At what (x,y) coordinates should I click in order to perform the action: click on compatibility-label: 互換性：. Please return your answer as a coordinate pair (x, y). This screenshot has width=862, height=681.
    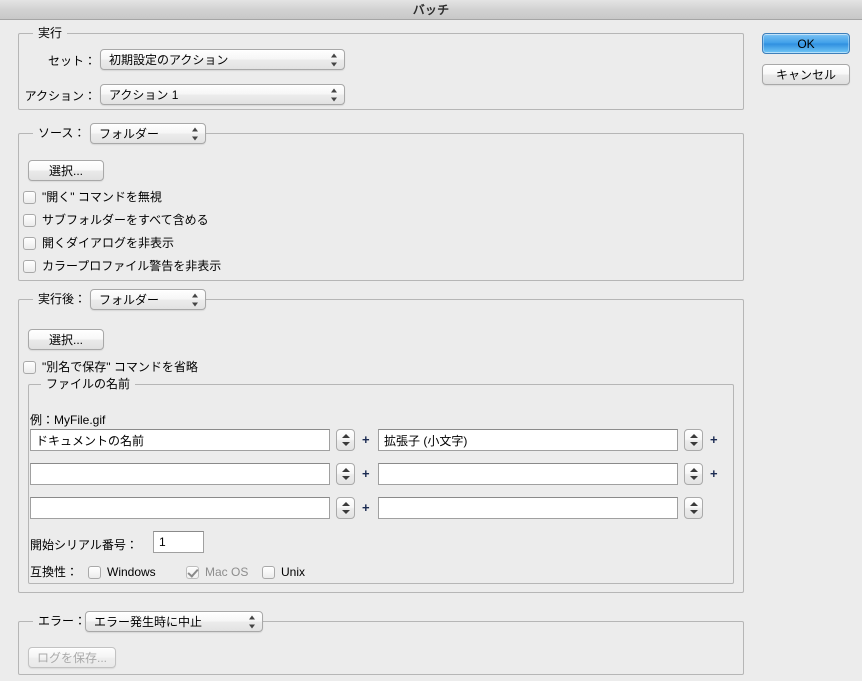
    Looking at the image, I should click on (54, 572).